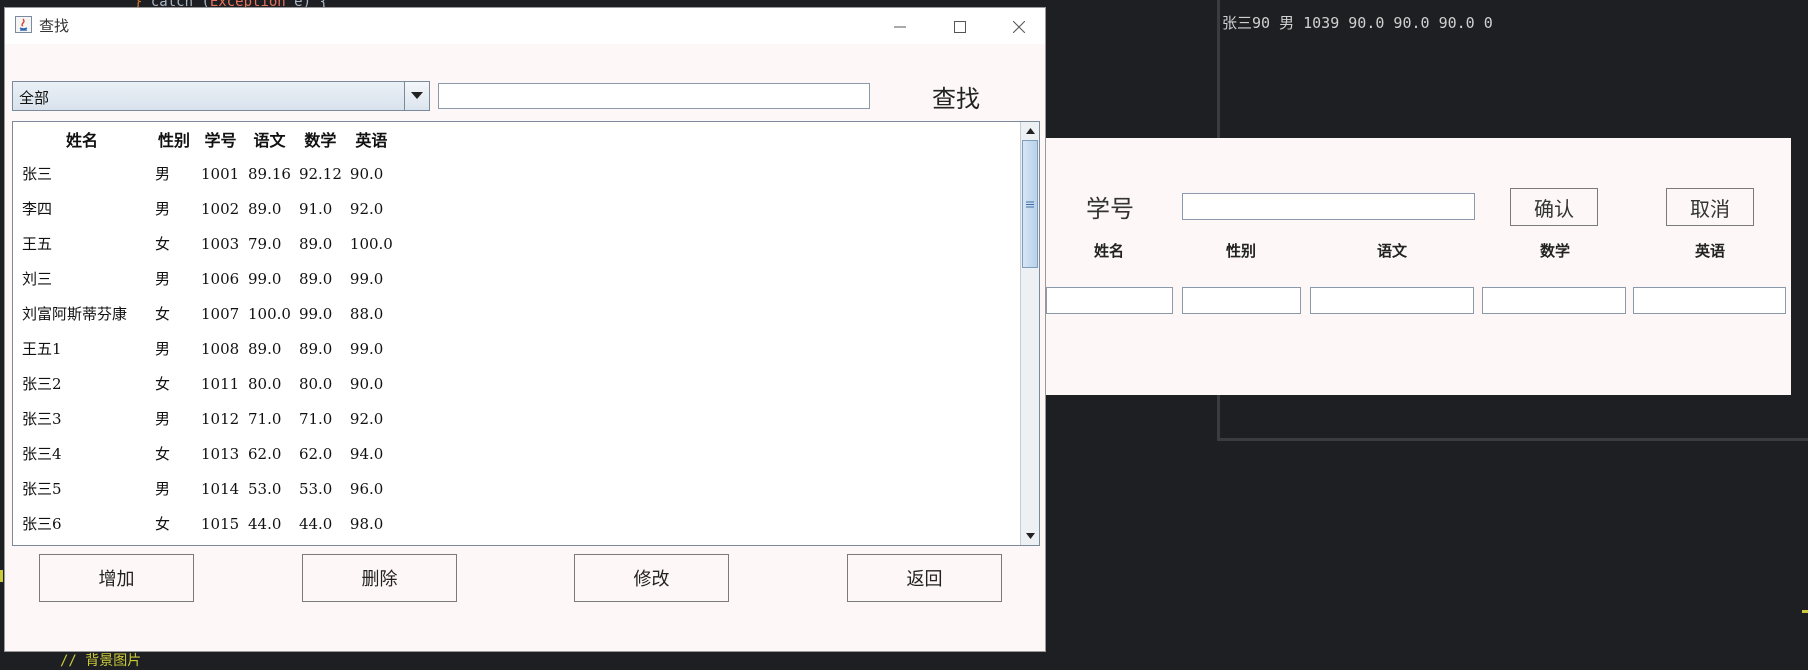 The width and height of the screenshot is (1808, 670). What do you see at coordinates (1109, 300) in the screenshot?
I see `name-input` at bounding box center [1109, 300].